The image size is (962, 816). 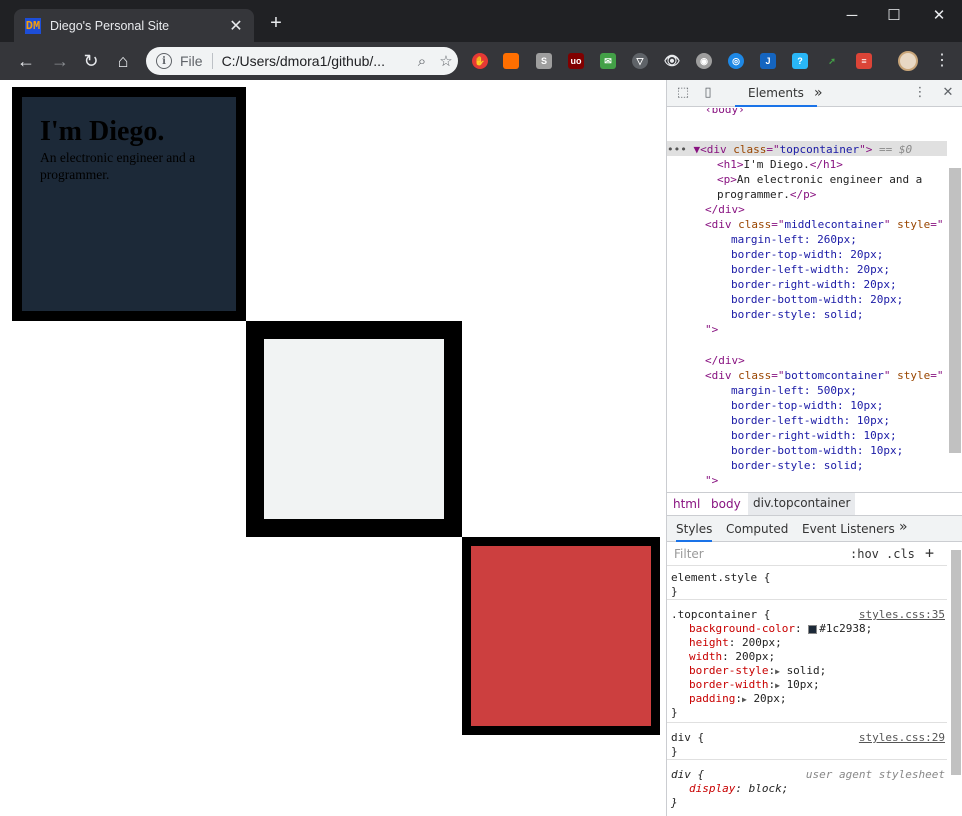 I want to click on devtools-menu-icon: ⋮, so click(x=920, y=93).